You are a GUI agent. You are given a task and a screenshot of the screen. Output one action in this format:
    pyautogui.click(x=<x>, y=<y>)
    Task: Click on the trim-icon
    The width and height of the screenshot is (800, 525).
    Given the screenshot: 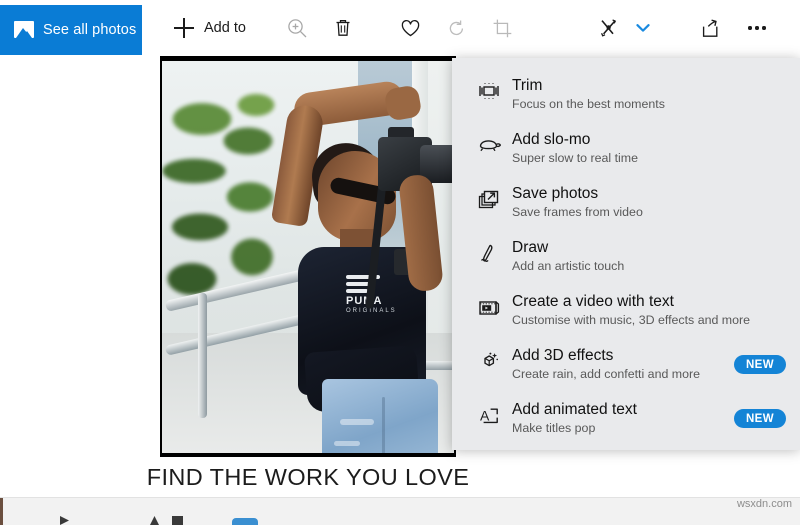 What is the action you would take?
    pyautogui.click(x=489, y=88)
    